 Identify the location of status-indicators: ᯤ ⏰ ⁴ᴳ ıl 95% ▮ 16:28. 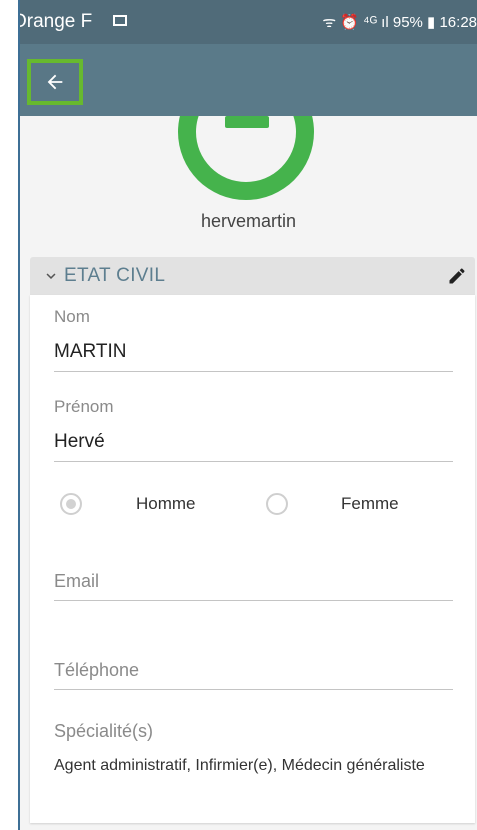
(399, 22).